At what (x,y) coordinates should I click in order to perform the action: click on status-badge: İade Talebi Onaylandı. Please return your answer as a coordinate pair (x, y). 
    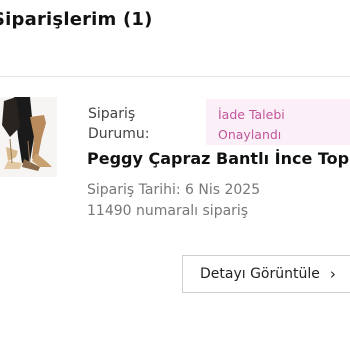
    Looking at the image, I should click on (278, 122).